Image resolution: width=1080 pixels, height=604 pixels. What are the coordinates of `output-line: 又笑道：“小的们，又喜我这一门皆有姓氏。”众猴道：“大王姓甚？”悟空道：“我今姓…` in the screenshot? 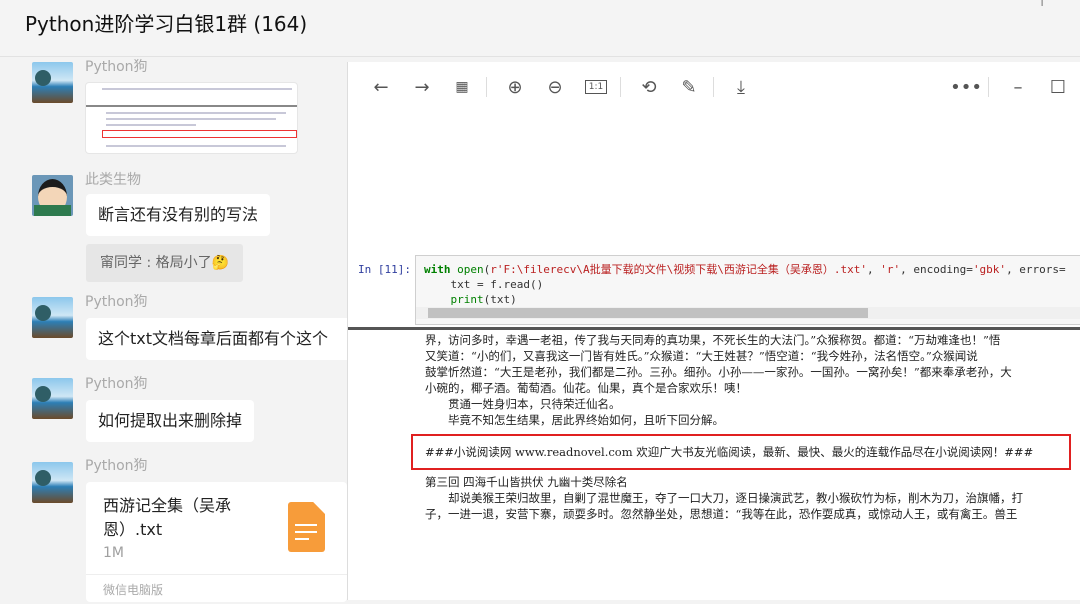 It's located at (701, 356).